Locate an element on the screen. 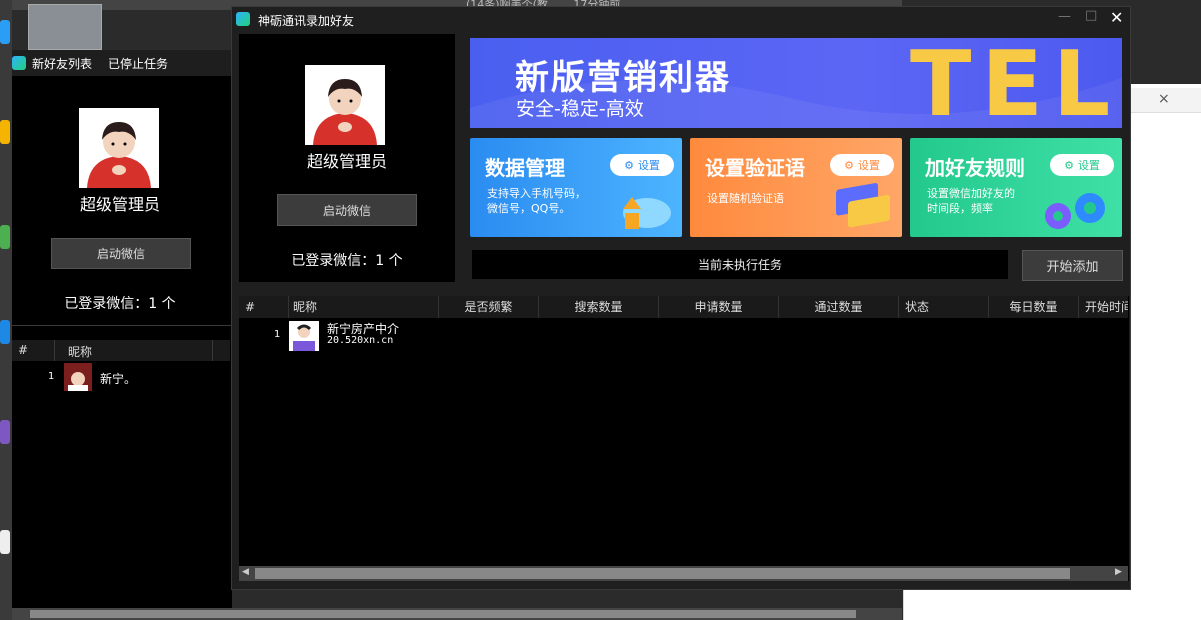 Image resolution: width=1201 pixels, height=620 pixels. card-title: 数据管理 is located at coordinates (525, 168).